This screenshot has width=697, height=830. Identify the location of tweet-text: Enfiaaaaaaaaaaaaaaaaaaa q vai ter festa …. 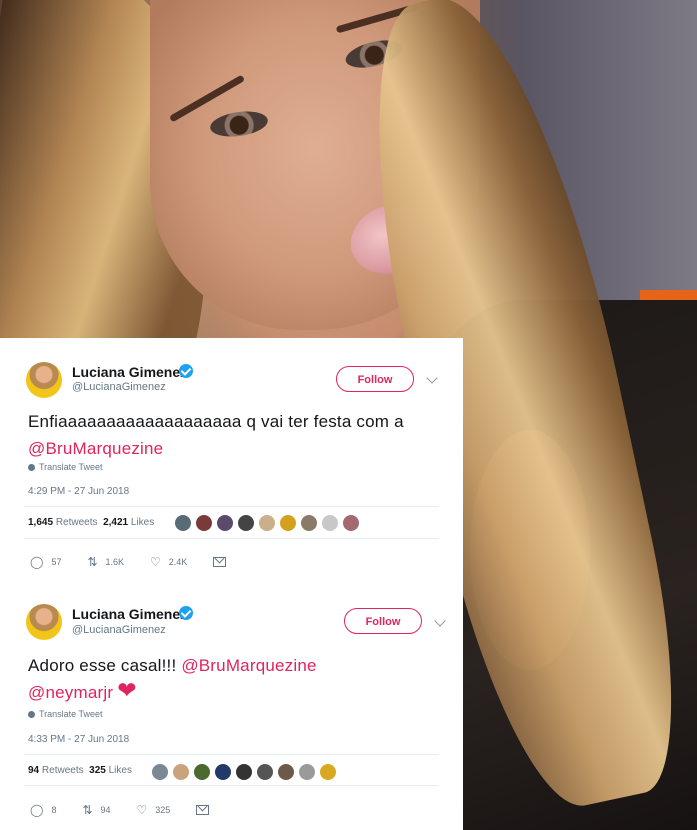
(238, 435).